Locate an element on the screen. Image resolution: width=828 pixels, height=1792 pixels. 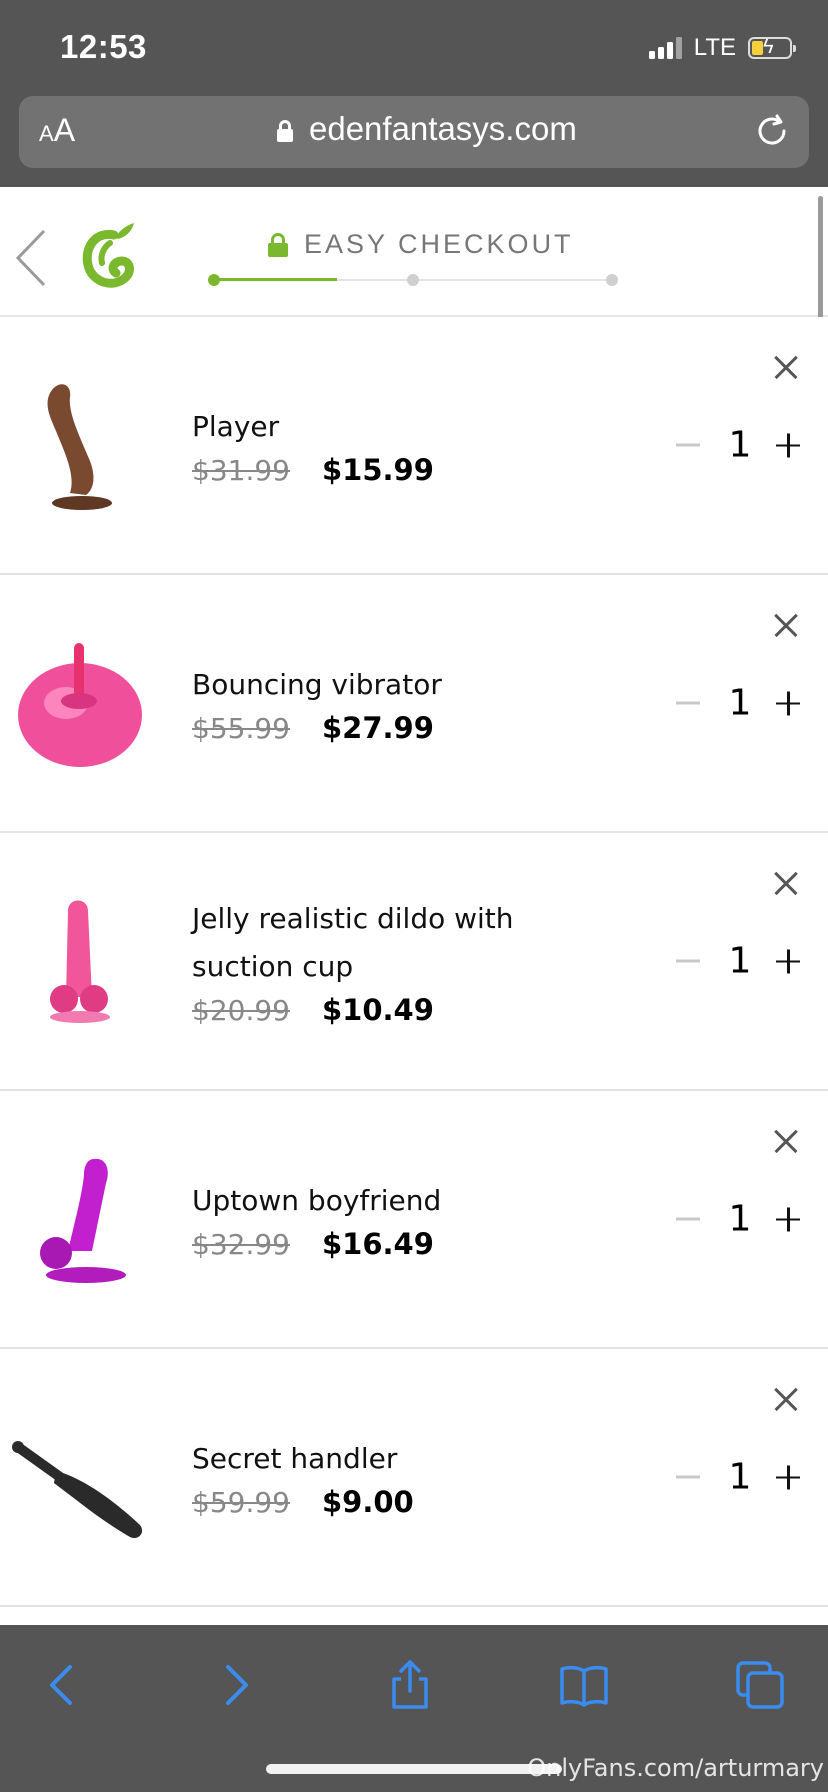
watermark: OnlyFans.com/arturmary is located at coordinates (675, 1768).